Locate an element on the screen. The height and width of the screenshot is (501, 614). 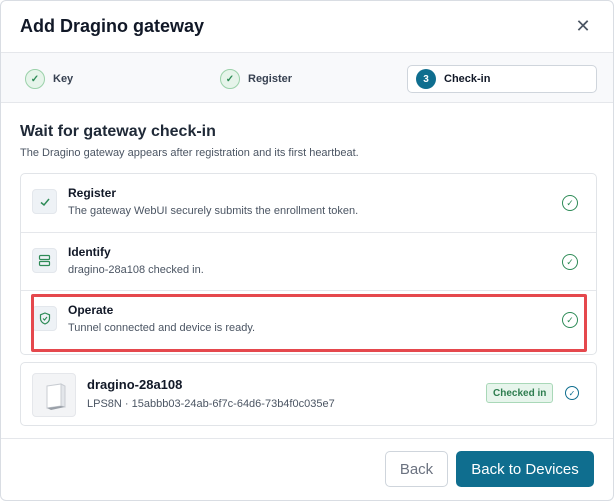
checklist-desc: dragino-28a108 checked in. is located at coordinates (136, 270).